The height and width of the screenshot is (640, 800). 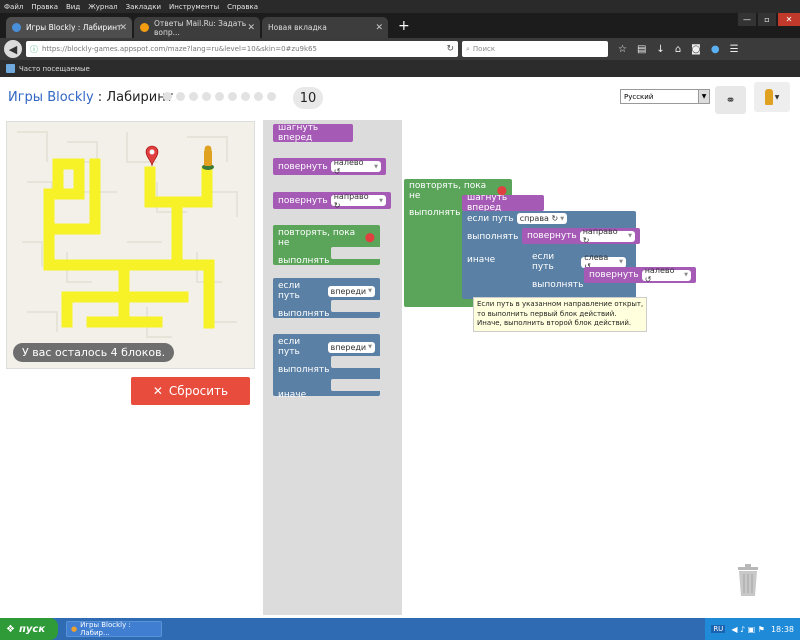 I want to click on dropdown-value: налево ↺, so click(x=348, y=166).